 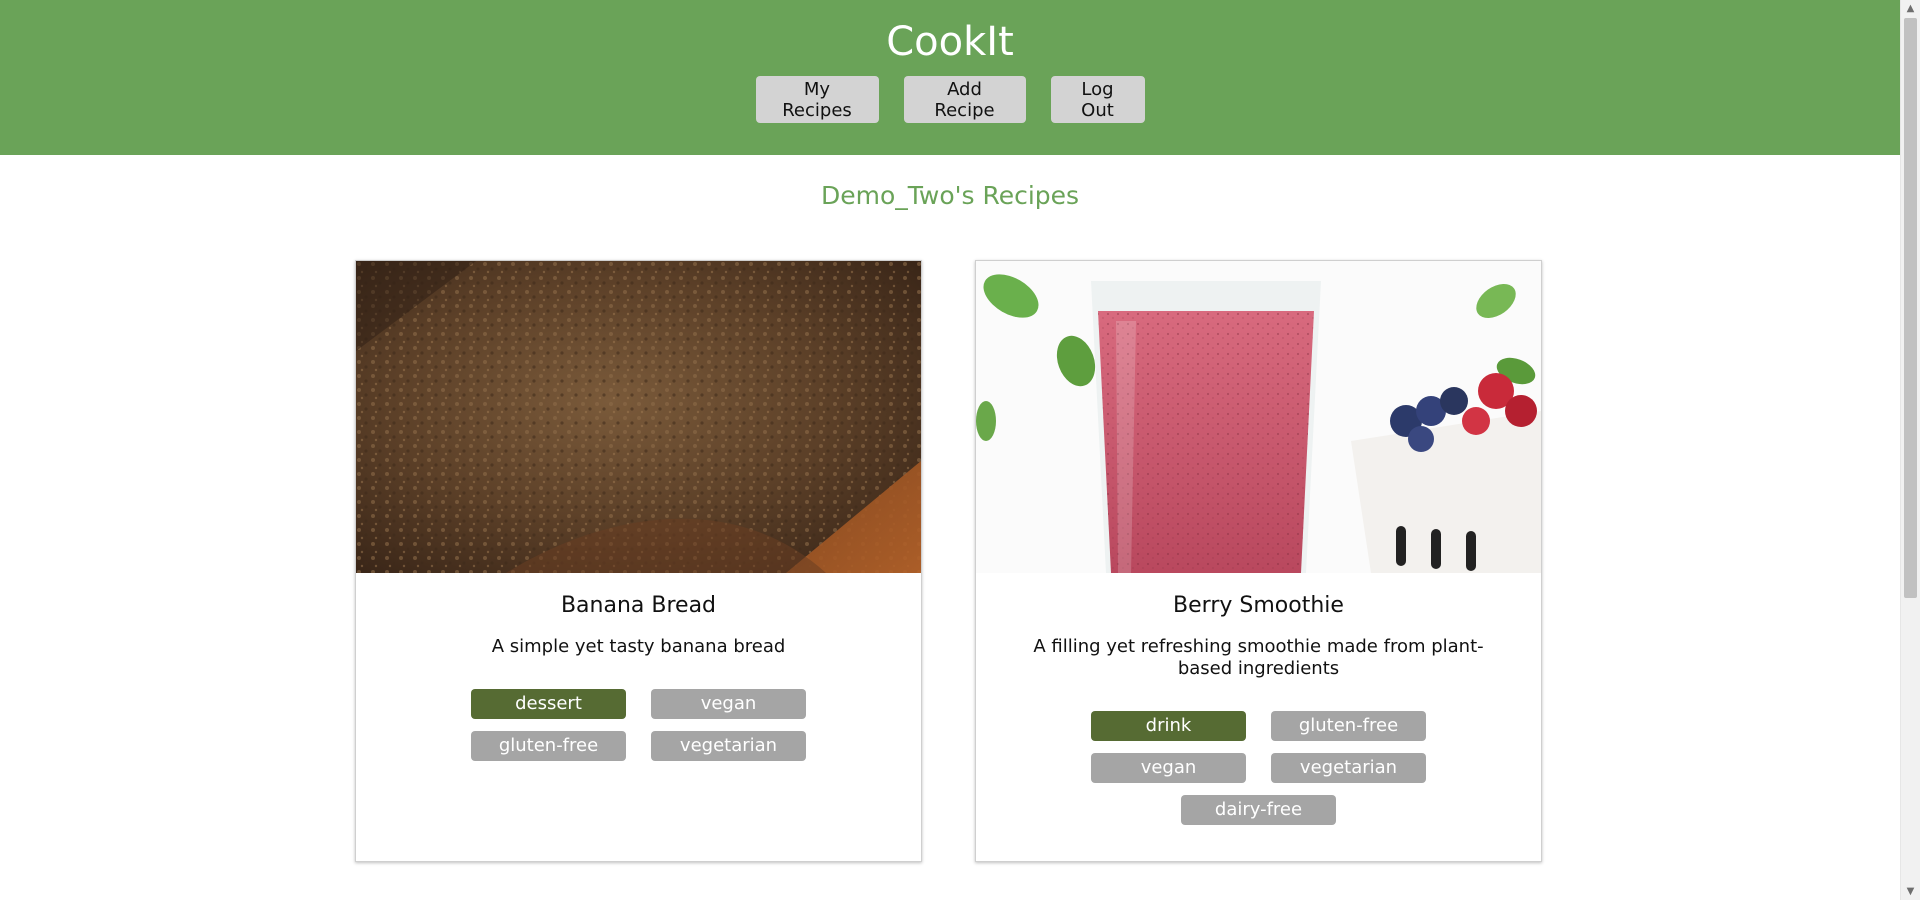 I want to click on banana-bread-image, so click(x=638, y=417).